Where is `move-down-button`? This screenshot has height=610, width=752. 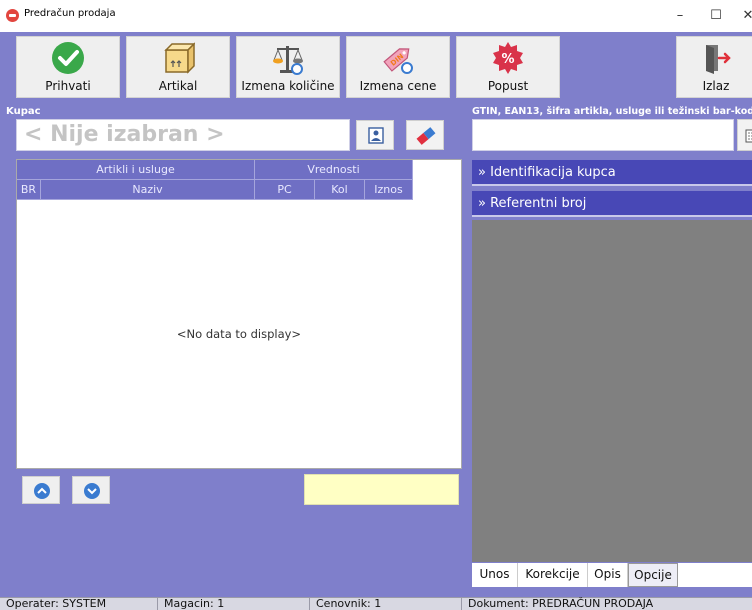 move-down-button is located at coordinates (91, 490).